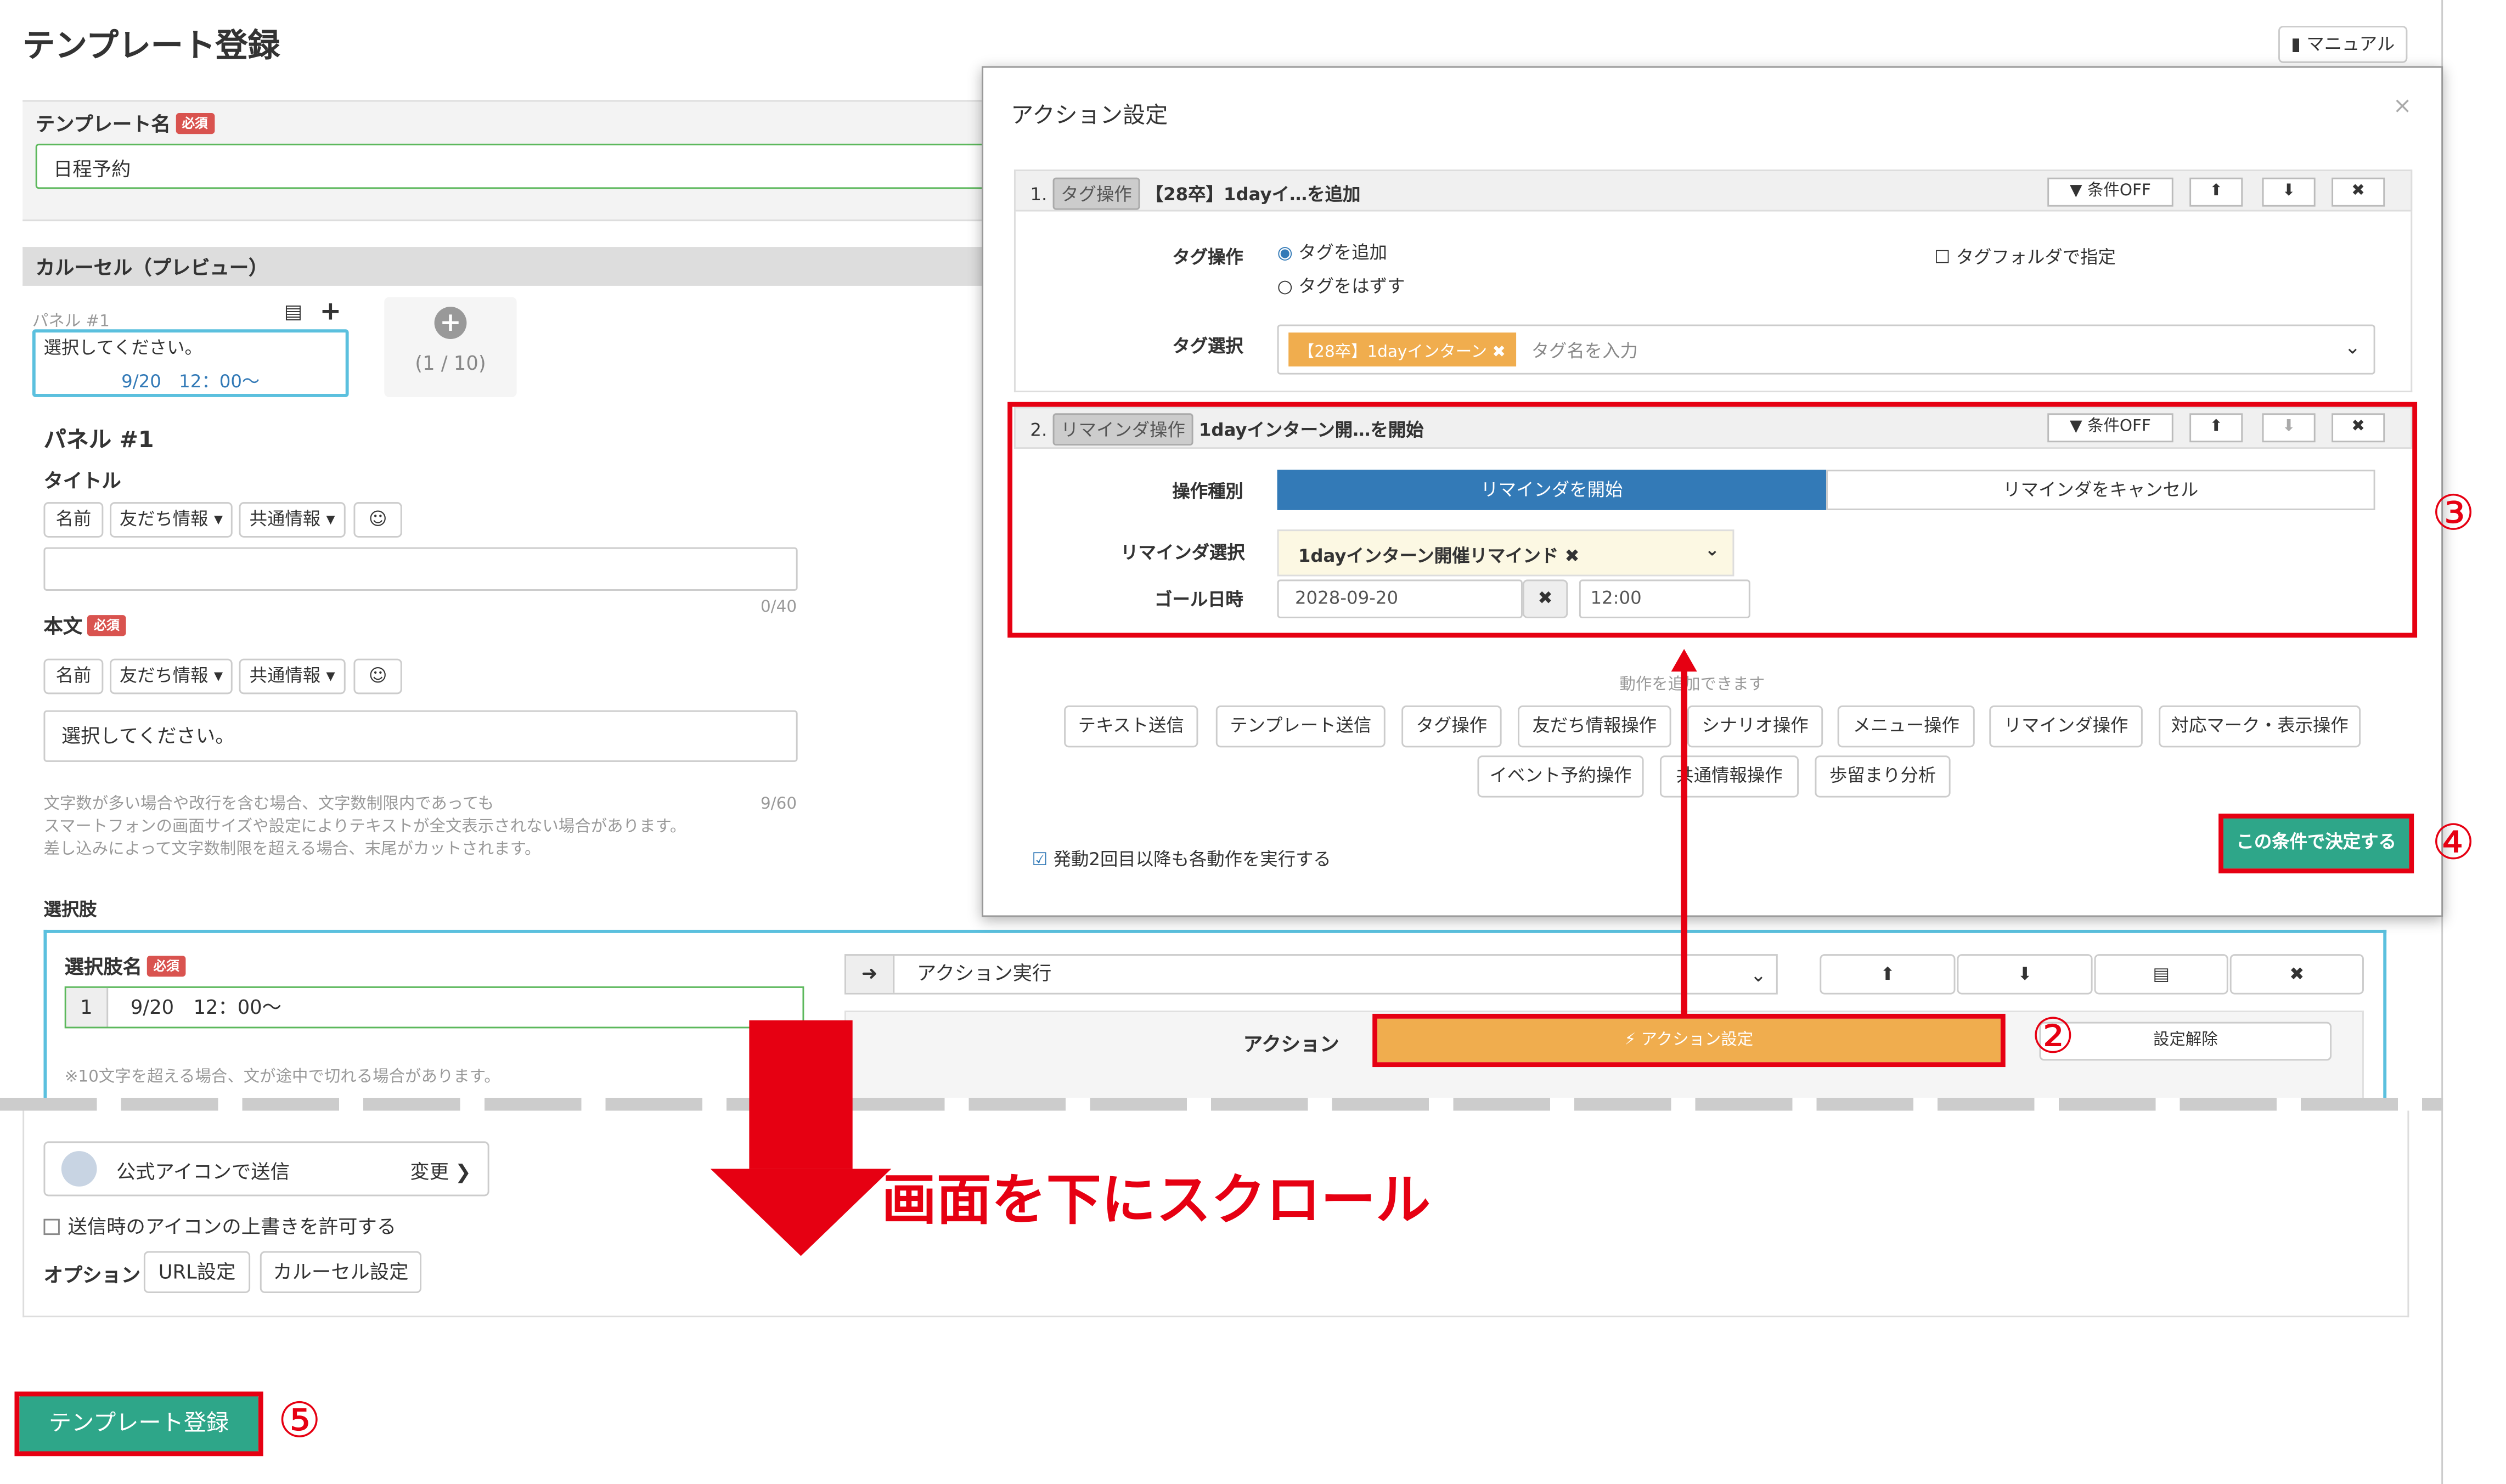 This screenshot has height=1484, width=2506. What do you see at coordinates (511, 166) in the screenshot?
I see `template-name-input: 日程予約` at bounding box center [511, 166].